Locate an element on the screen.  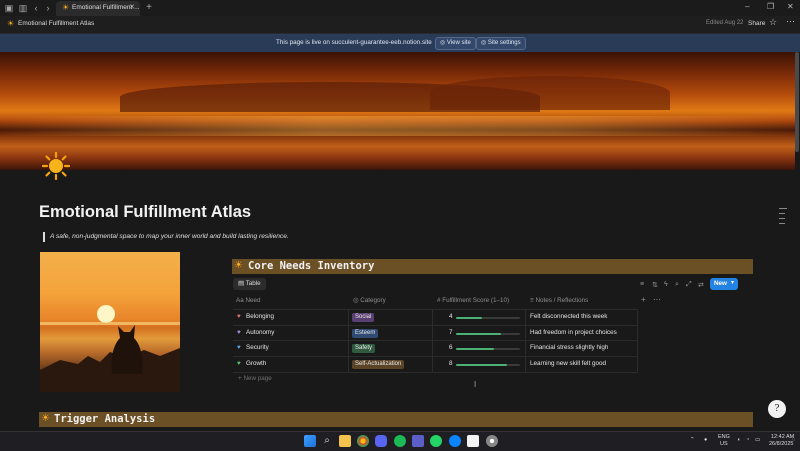
need-cell: Growth is located at coordinates (256, 363).